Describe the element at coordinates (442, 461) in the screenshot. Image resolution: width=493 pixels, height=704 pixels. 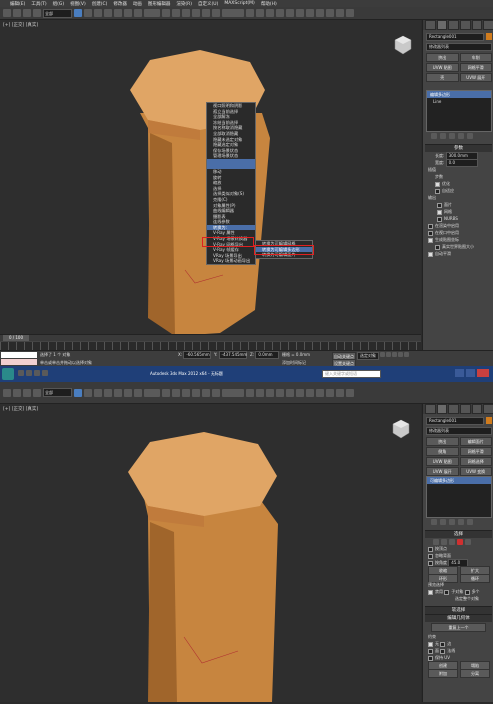
I see `mod-button: UVW 贴图` at that location.